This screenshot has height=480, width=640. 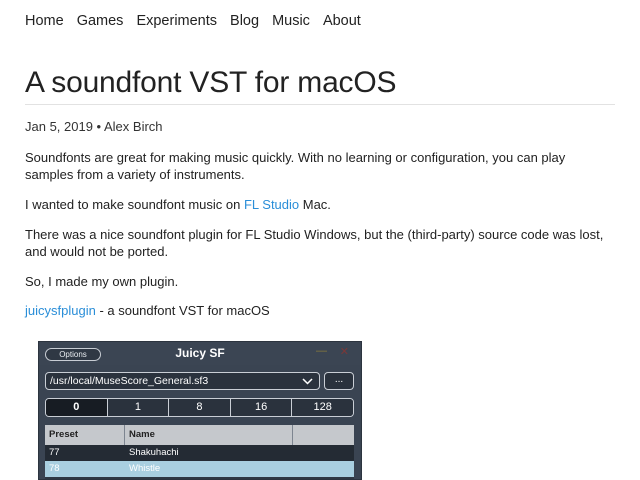 I want to click on paragraph-own-plugin: So, I made my own plugin., so click(x=102, y=281).